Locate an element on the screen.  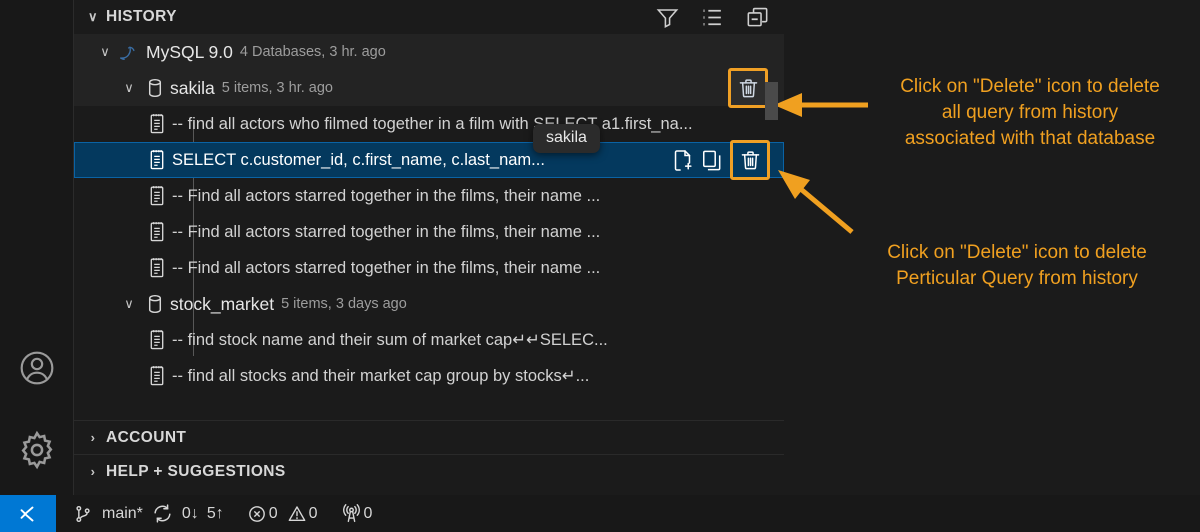
tree-row-database-stock-market: ∨ stock_market 5 items, 3 days ago is located at coordinates (429, 304).